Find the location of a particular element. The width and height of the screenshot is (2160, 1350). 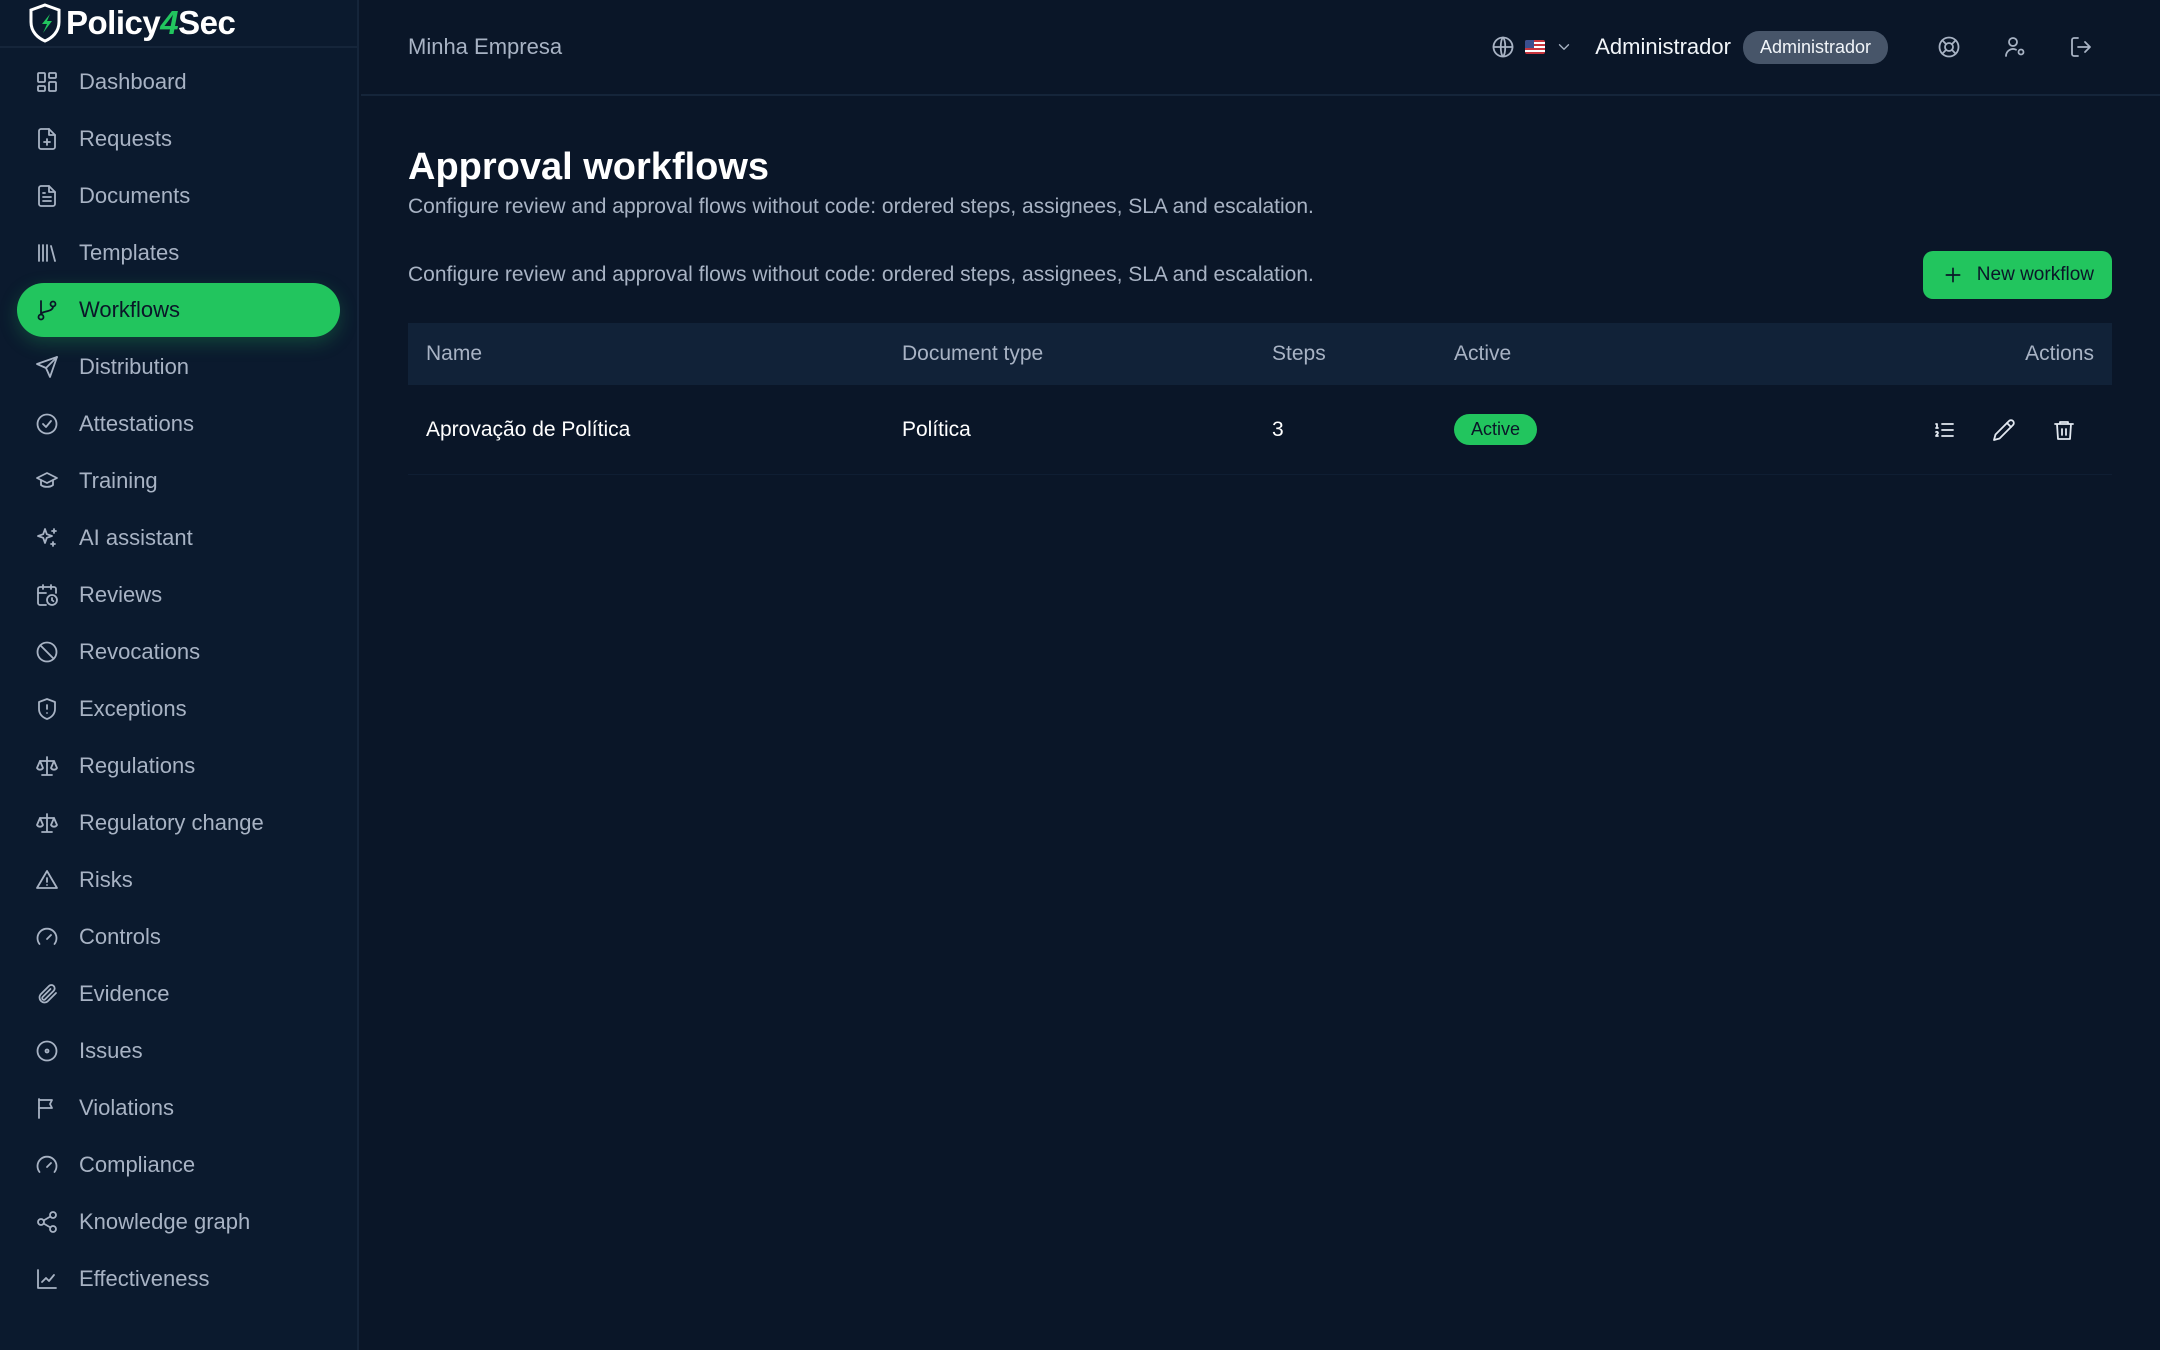

check-circle-icon is located at coordinates (47, 424).